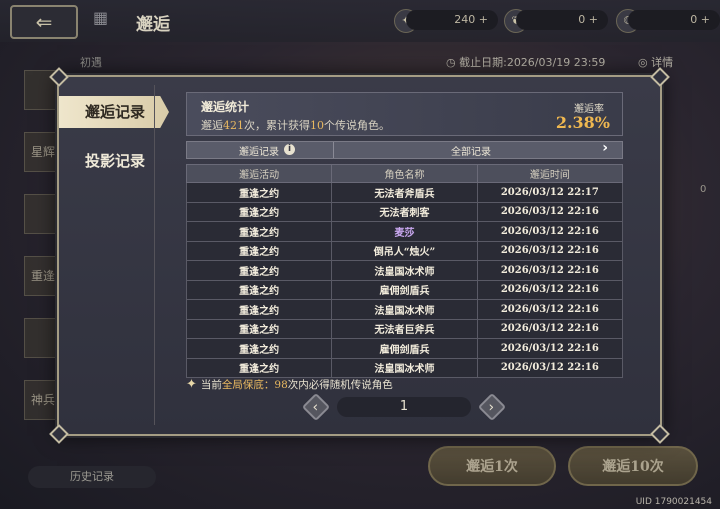  I want to click on record-tabs: 邂逅记录 投影记录, so click(114, 255).